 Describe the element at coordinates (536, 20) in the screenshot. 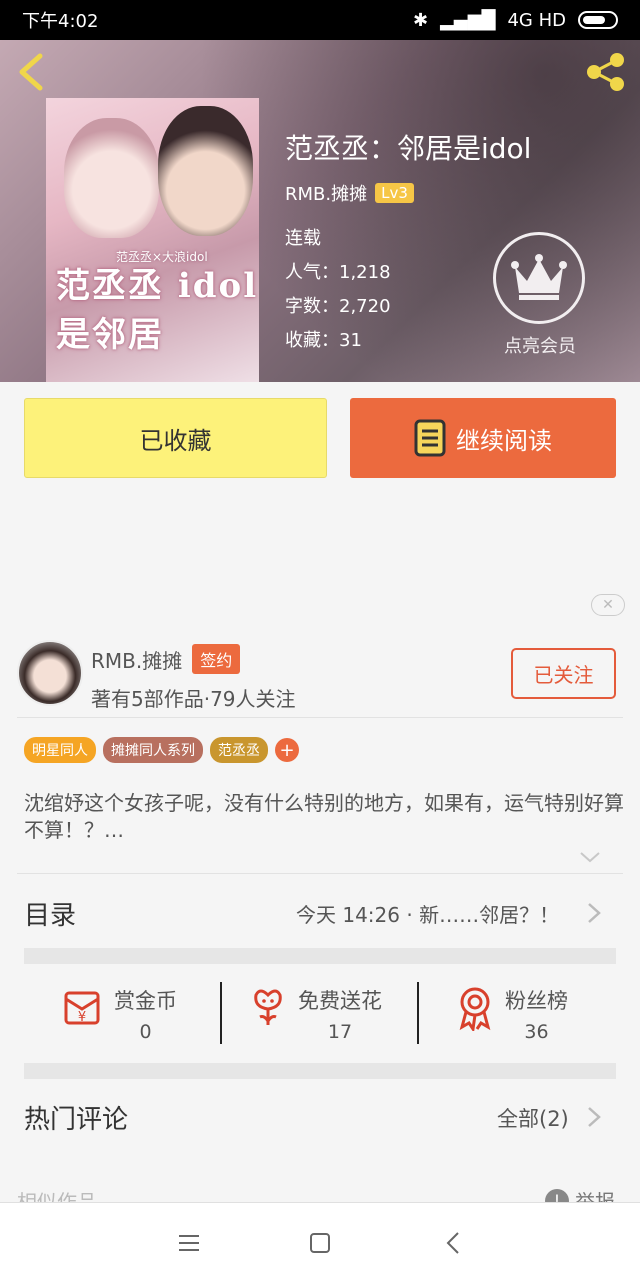

I see `network-label: 4G HD` at that location.